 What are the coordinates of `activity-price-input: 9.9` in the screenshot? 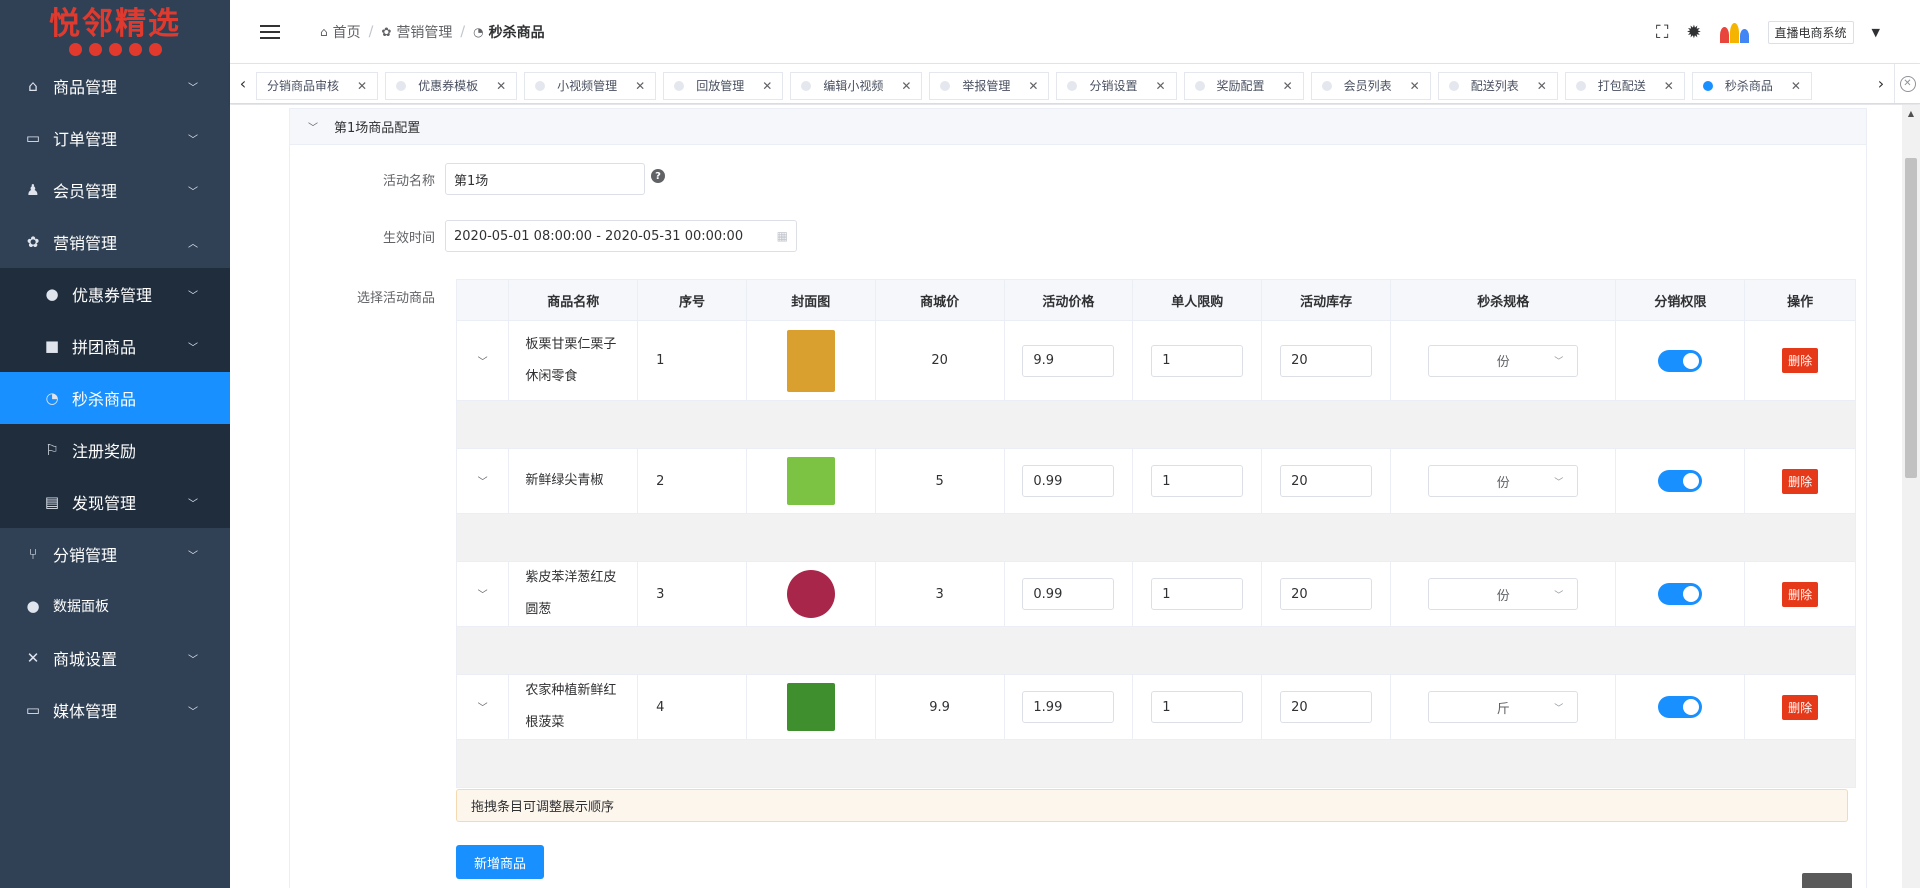 It's located at (1068, 360).